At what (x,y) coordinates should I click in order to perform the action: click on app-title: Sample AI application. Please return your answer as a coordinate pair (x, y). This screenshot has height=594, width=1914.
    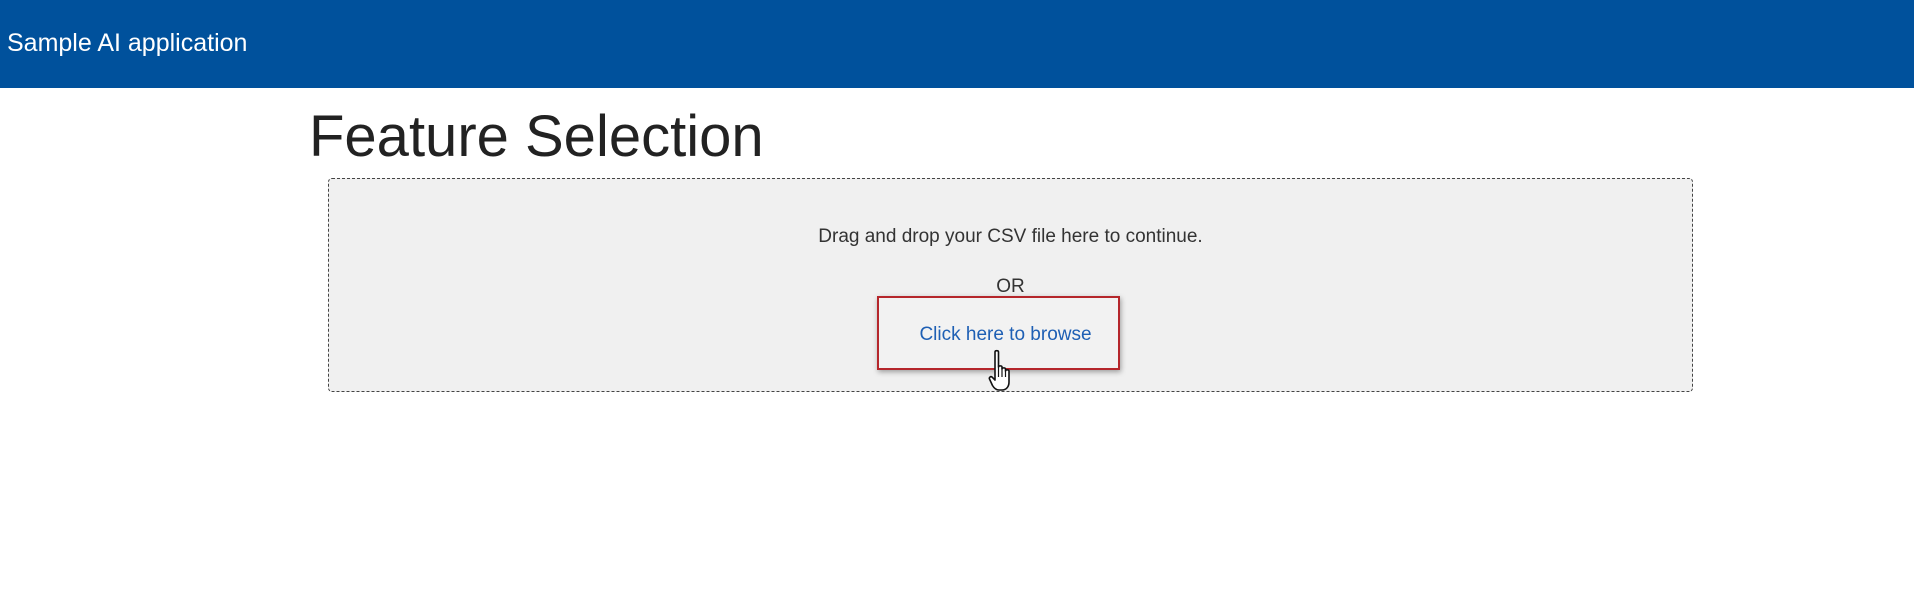
    Looking at the image, I should click on (127, 43).